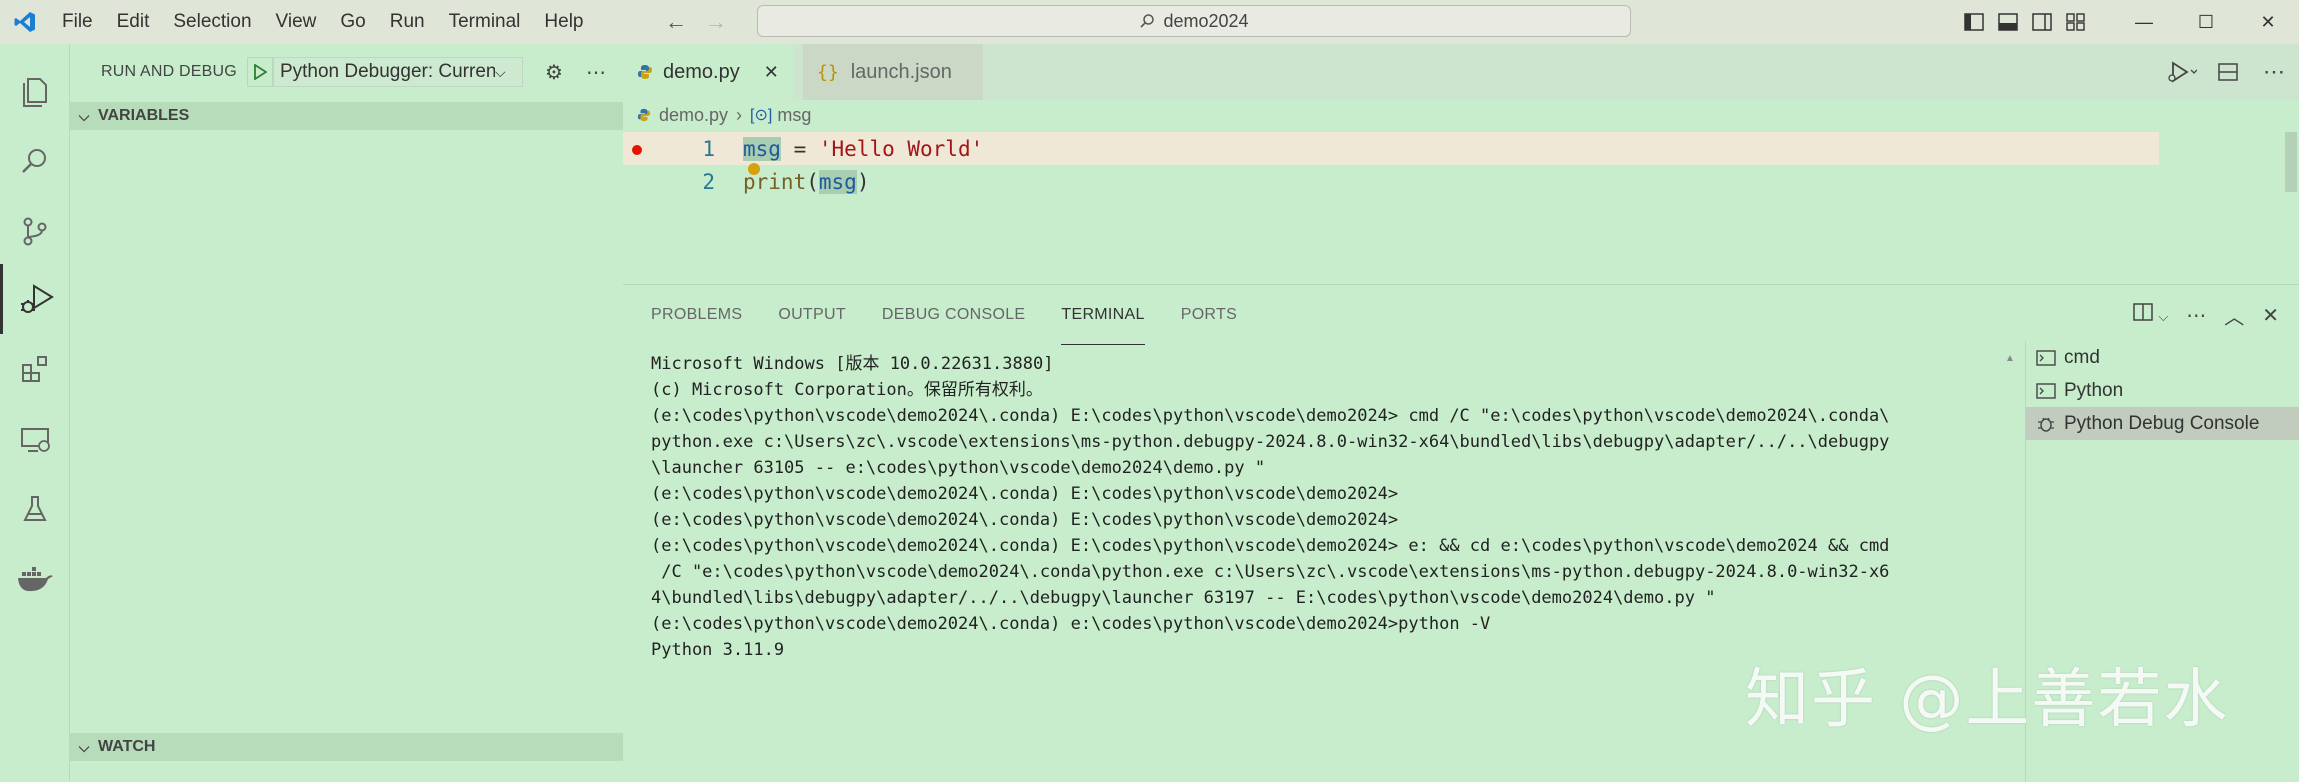  I want to click on search-text: demo2024, so click(1206, 20).